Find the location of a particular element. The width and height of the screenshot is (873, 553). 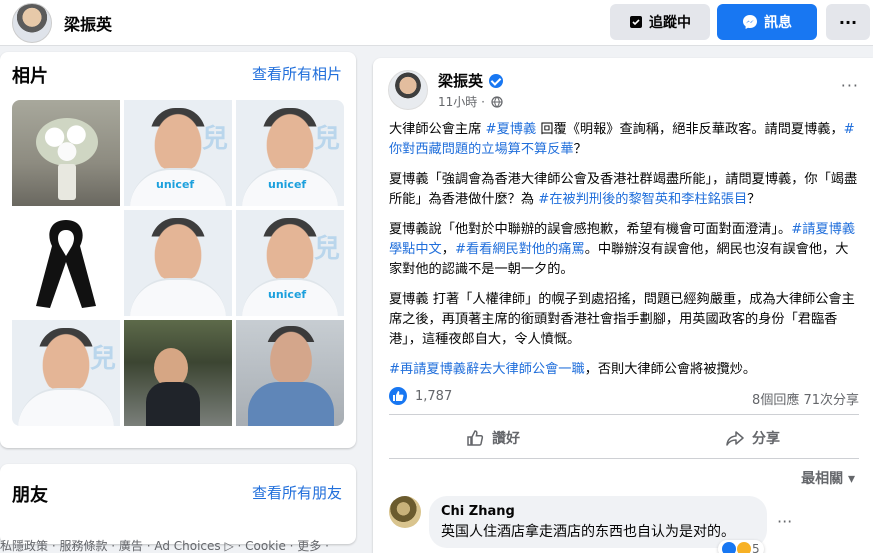

photos-title: 相片 is located at coordinates (30, 76).